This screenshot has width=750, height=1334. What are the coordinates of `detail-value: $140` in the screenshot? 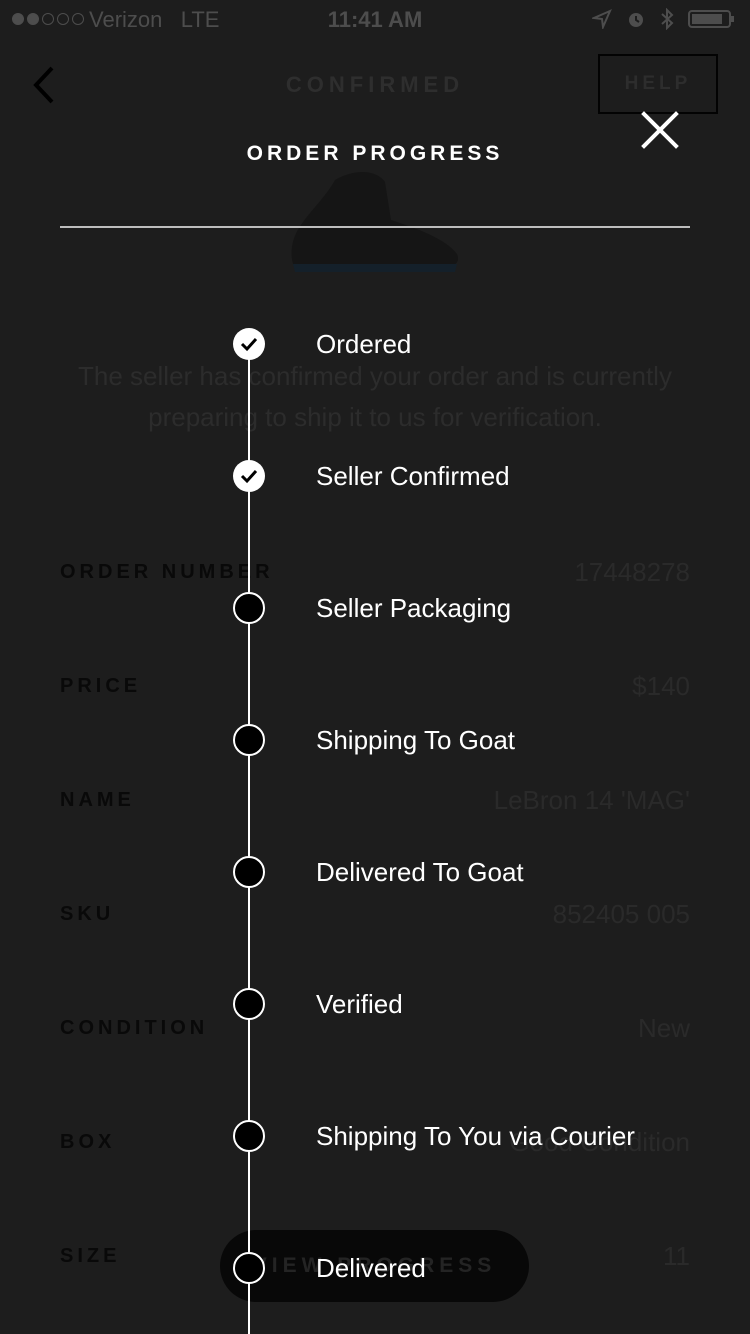 It's located at (661, 685).